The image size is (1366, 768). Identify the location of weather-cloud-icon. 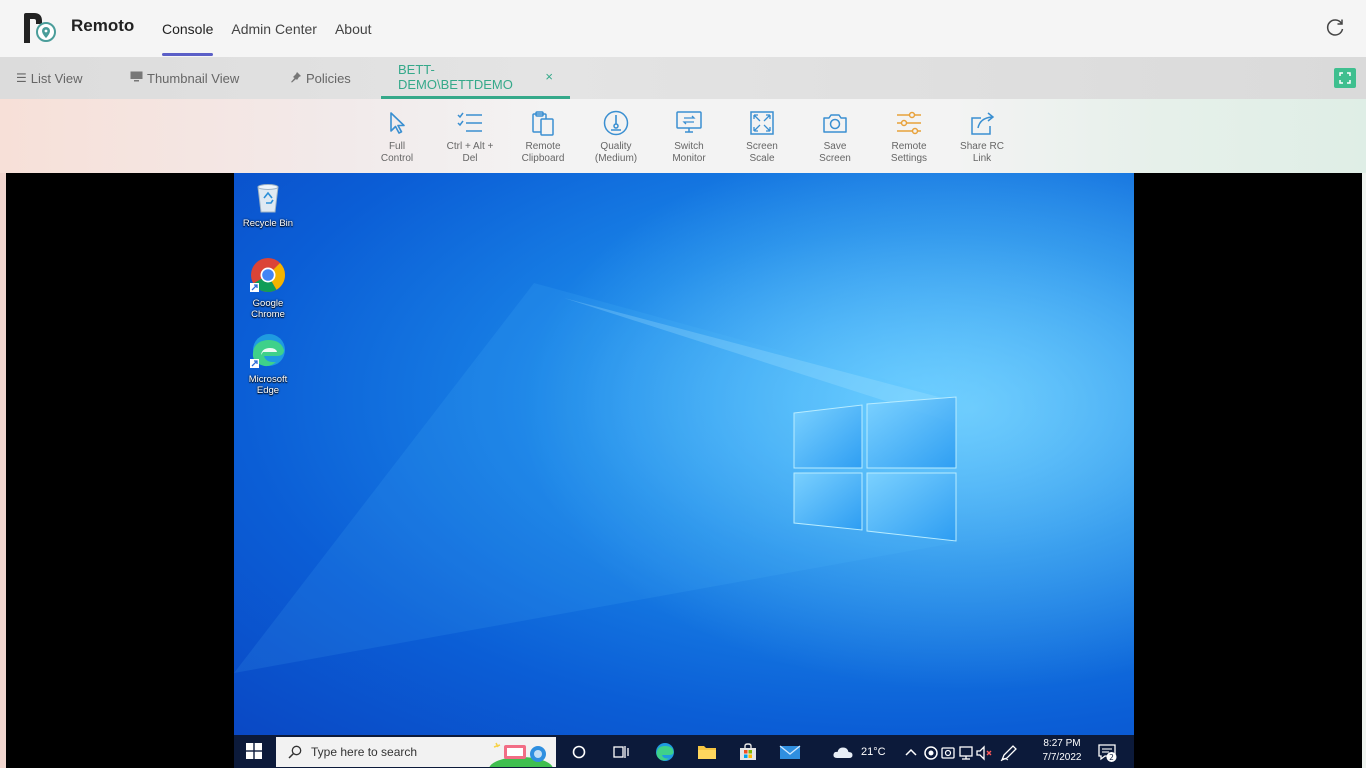
(843, 753).